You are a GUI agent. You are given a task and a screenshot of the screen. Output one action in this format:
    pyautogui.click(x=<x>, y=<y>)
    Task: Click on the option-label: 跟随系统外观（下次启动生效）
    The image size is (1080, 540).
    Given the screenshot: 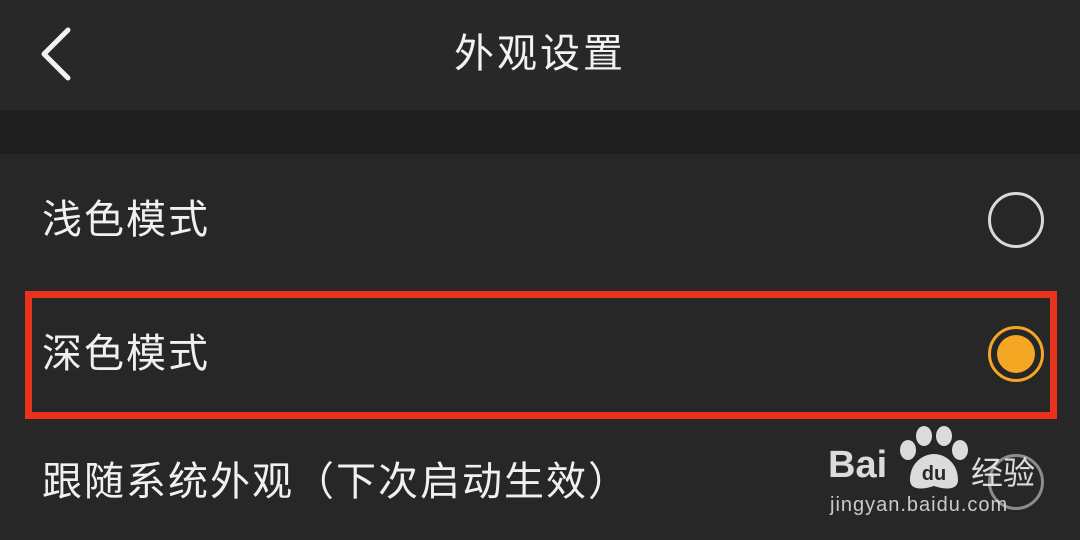 What is the action you would take?
    pyautogui.click(x=336, y=482)
    